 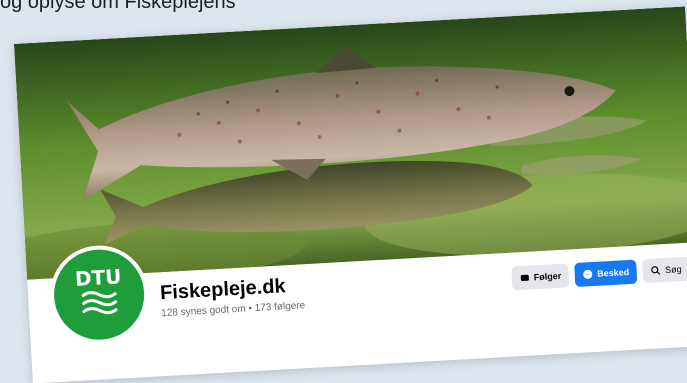 I want to click on search-label: Søg, so click(x=673, y=269).